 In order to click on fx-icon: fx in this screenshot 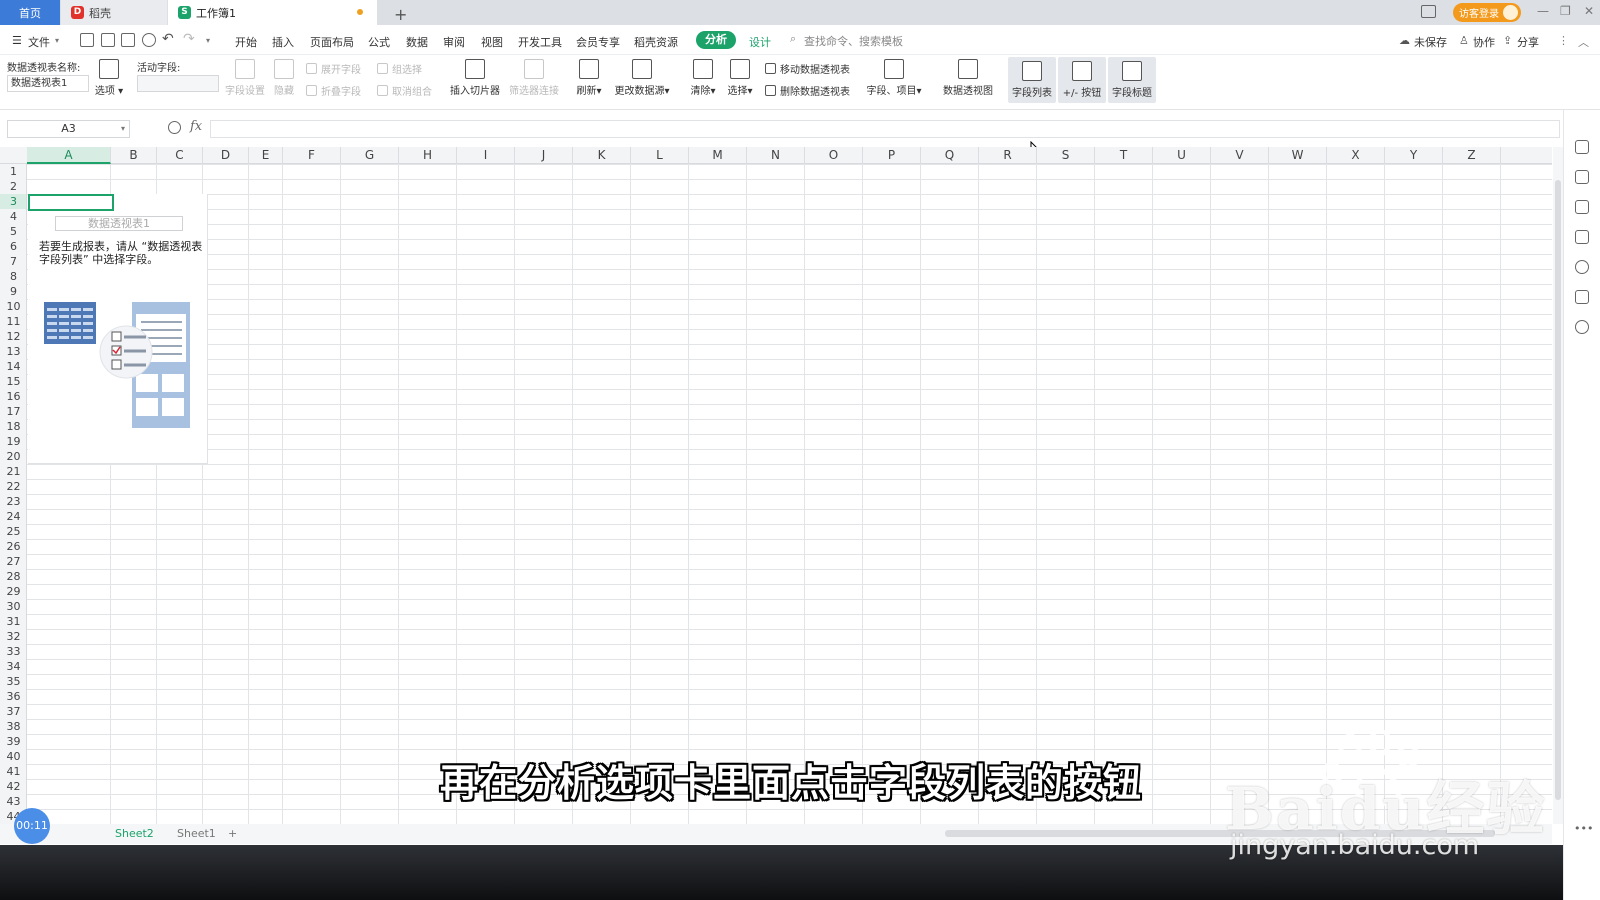, I will do `click(196, 126)`.